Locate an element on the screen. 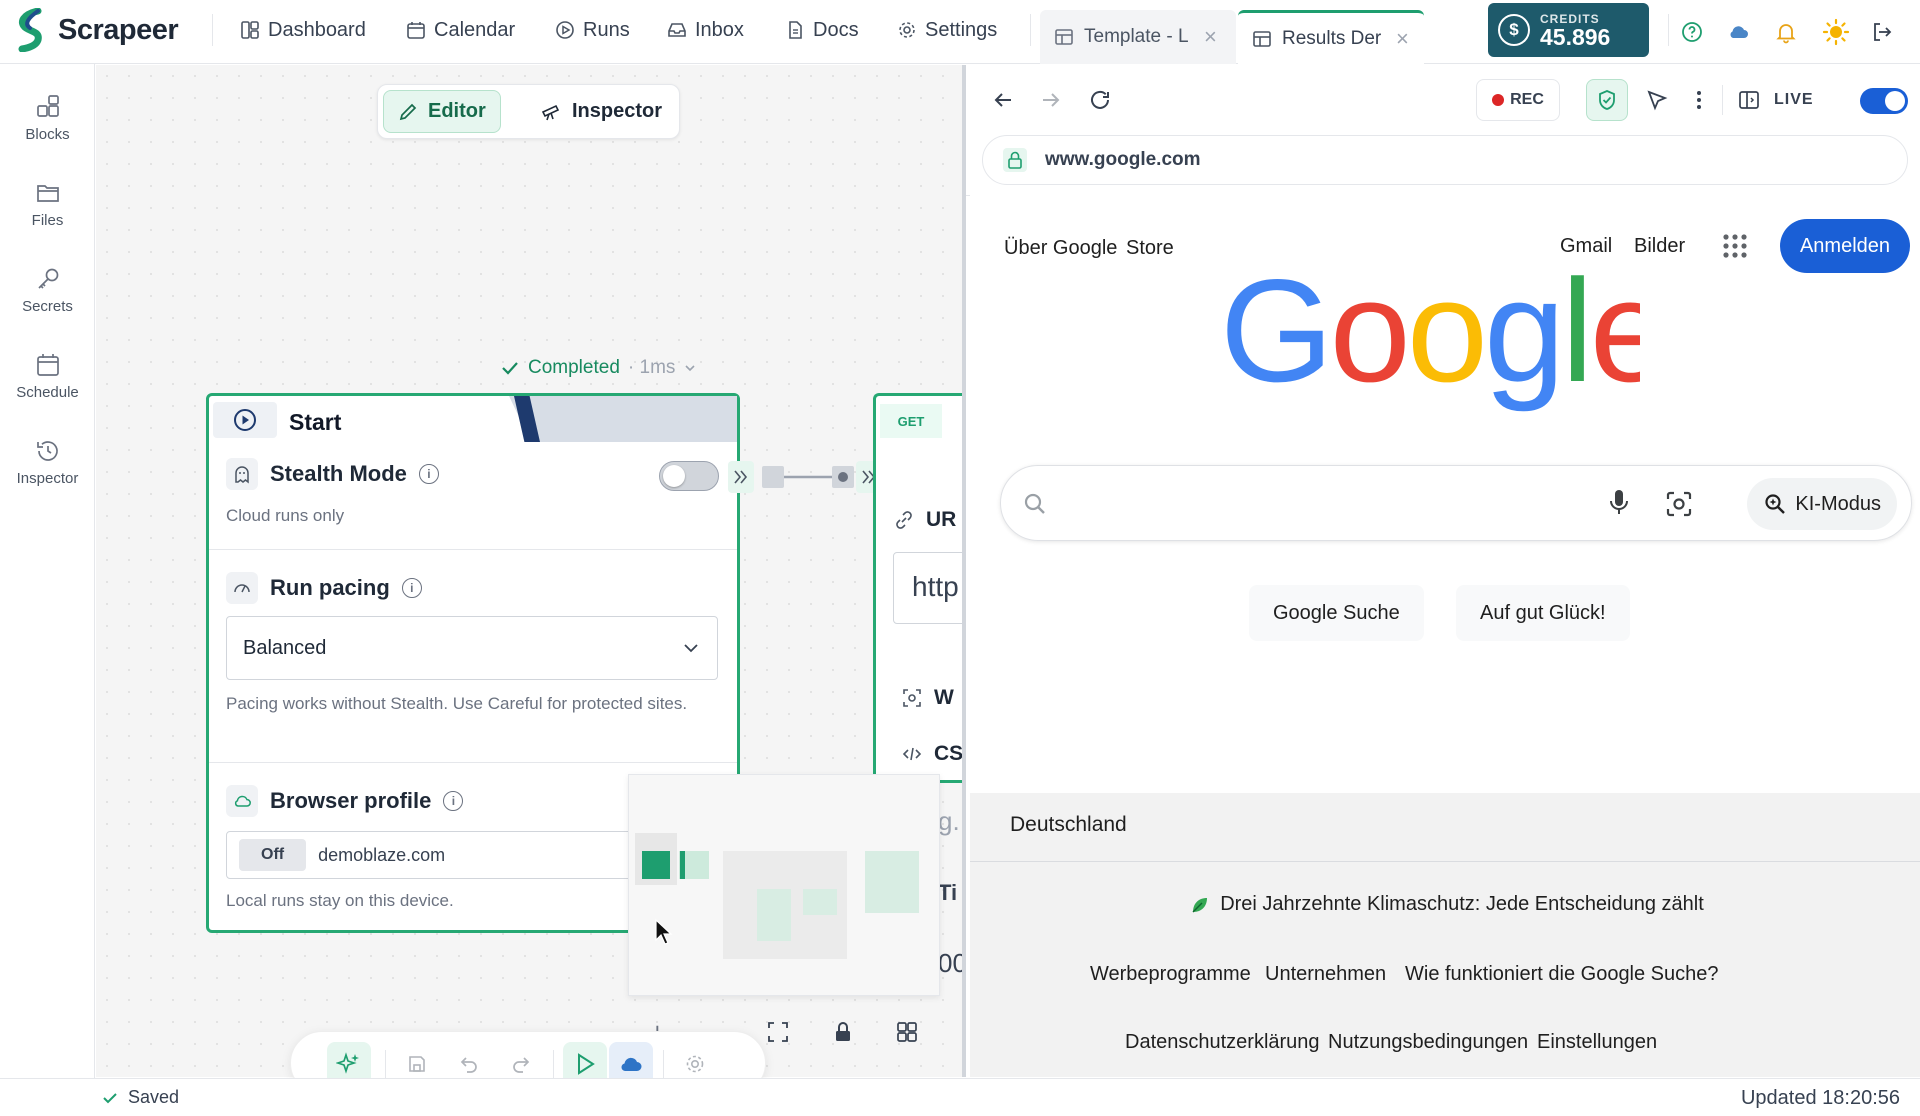 The width and height of the screenshot is (1920, 1116). profile-off-toggle: Off is located at coordinates (273, 855).